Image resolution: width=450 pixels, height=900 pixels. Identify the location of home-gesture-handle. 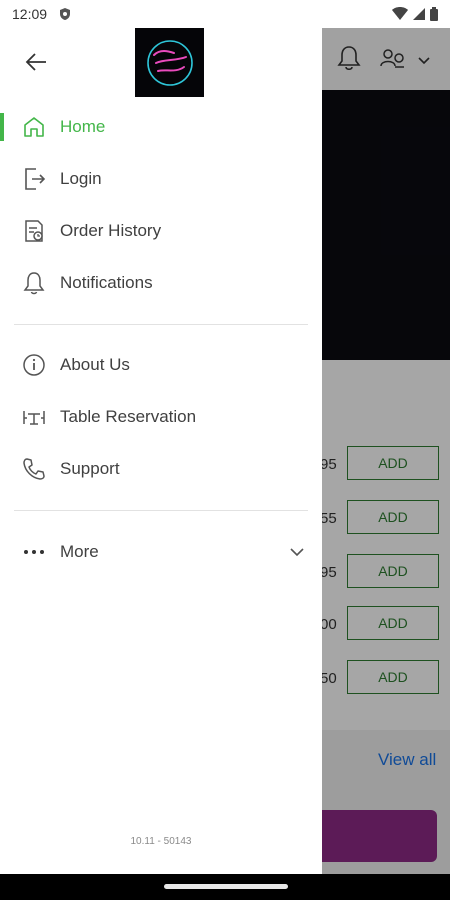
(226, 886).